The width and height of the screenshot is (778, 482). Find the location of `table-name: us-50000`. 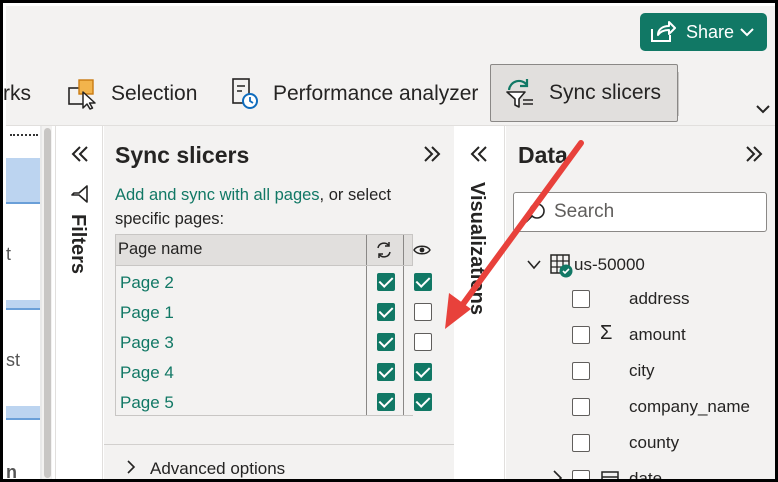

table-name: us-50000 is located at coordinates (609, 264).